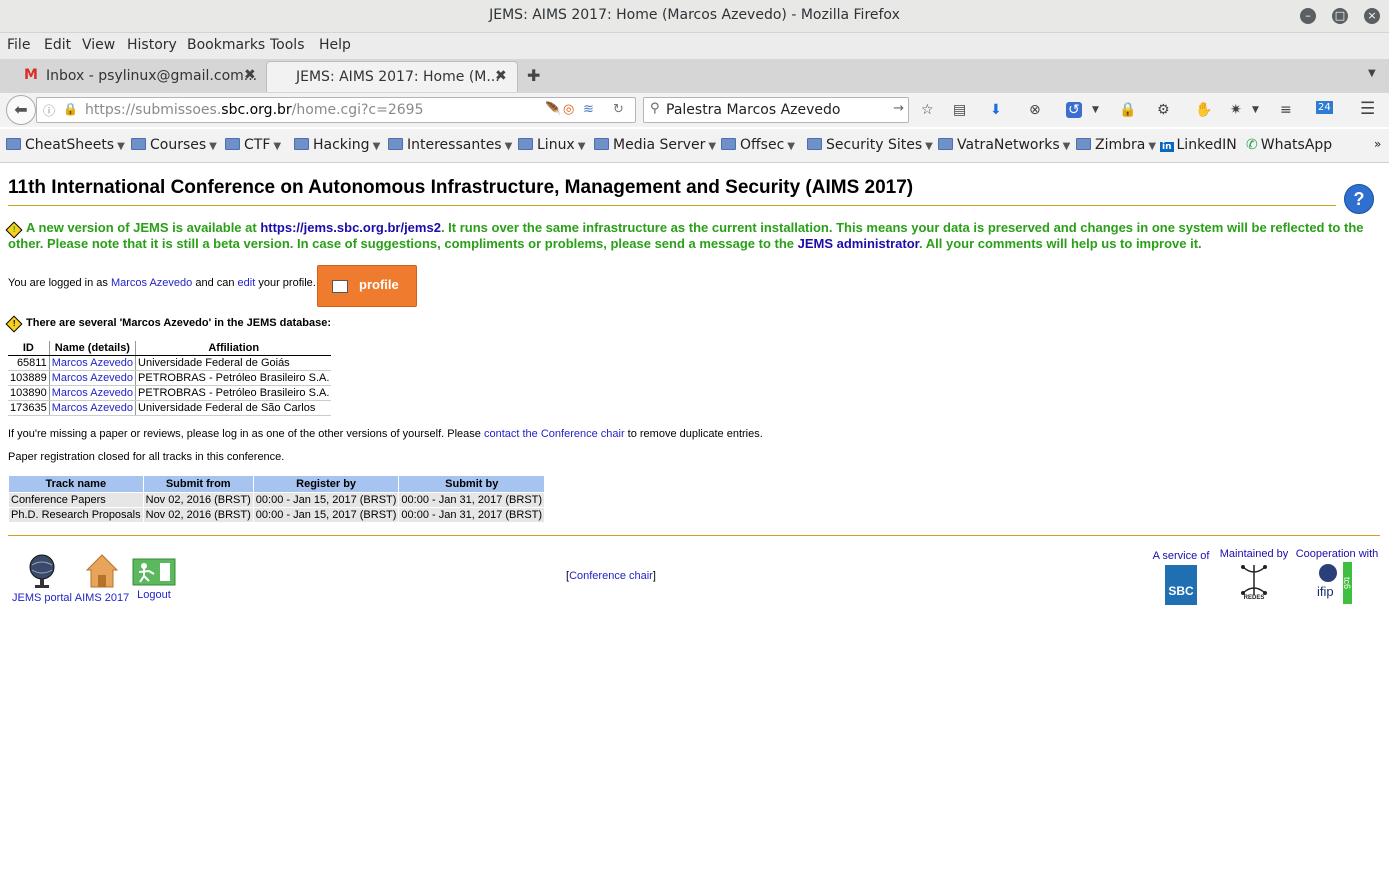 The image size is (1389, 873). What do you see at coordinates (553, 109) in the screenshot?
I see `feather-icon: 🪶` at bounding box center [553, 109].